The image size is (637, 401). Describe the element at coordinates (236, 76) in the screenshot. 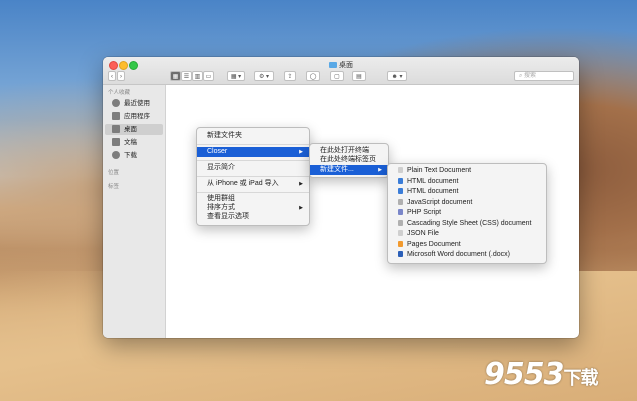

I see `group-button: ▦ ▾` at that location.